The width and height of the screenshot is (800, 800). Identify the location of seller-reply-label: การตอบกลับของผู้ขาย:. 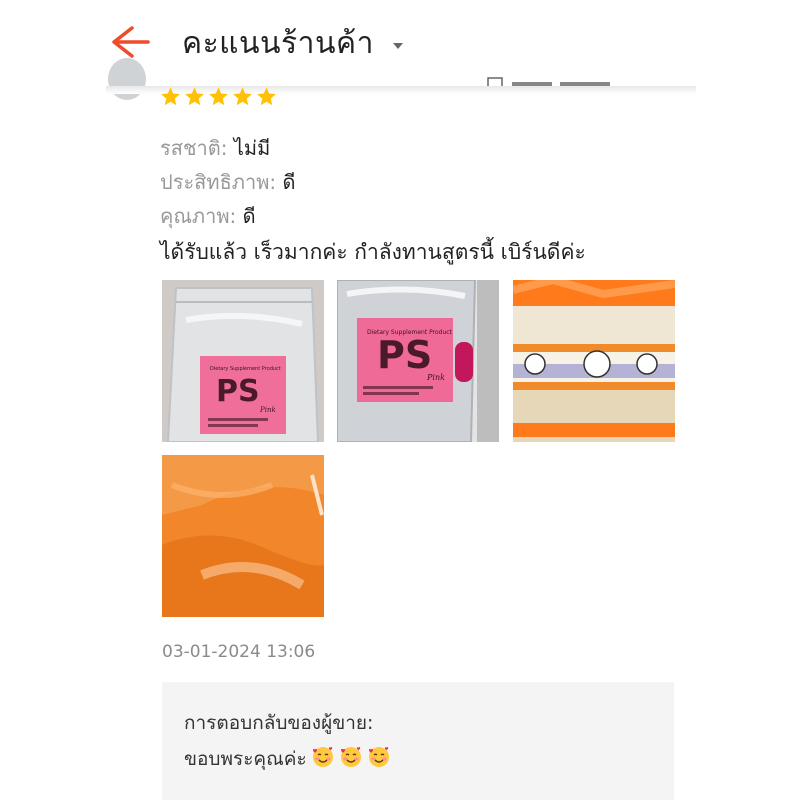
(279, 723).